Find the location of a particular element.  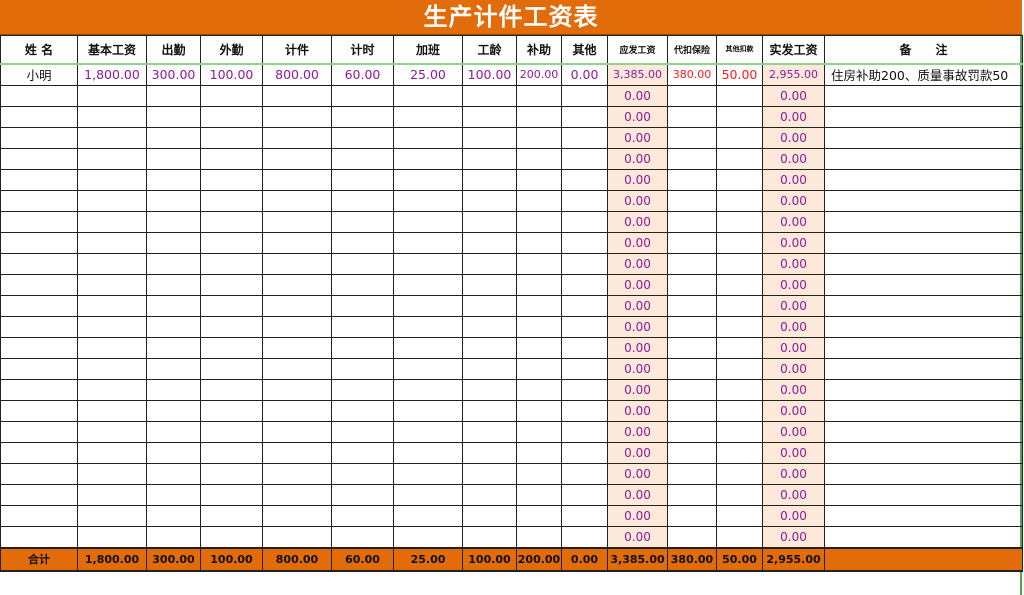

header-hourly: 计时 is located at coordinates (362, 50).